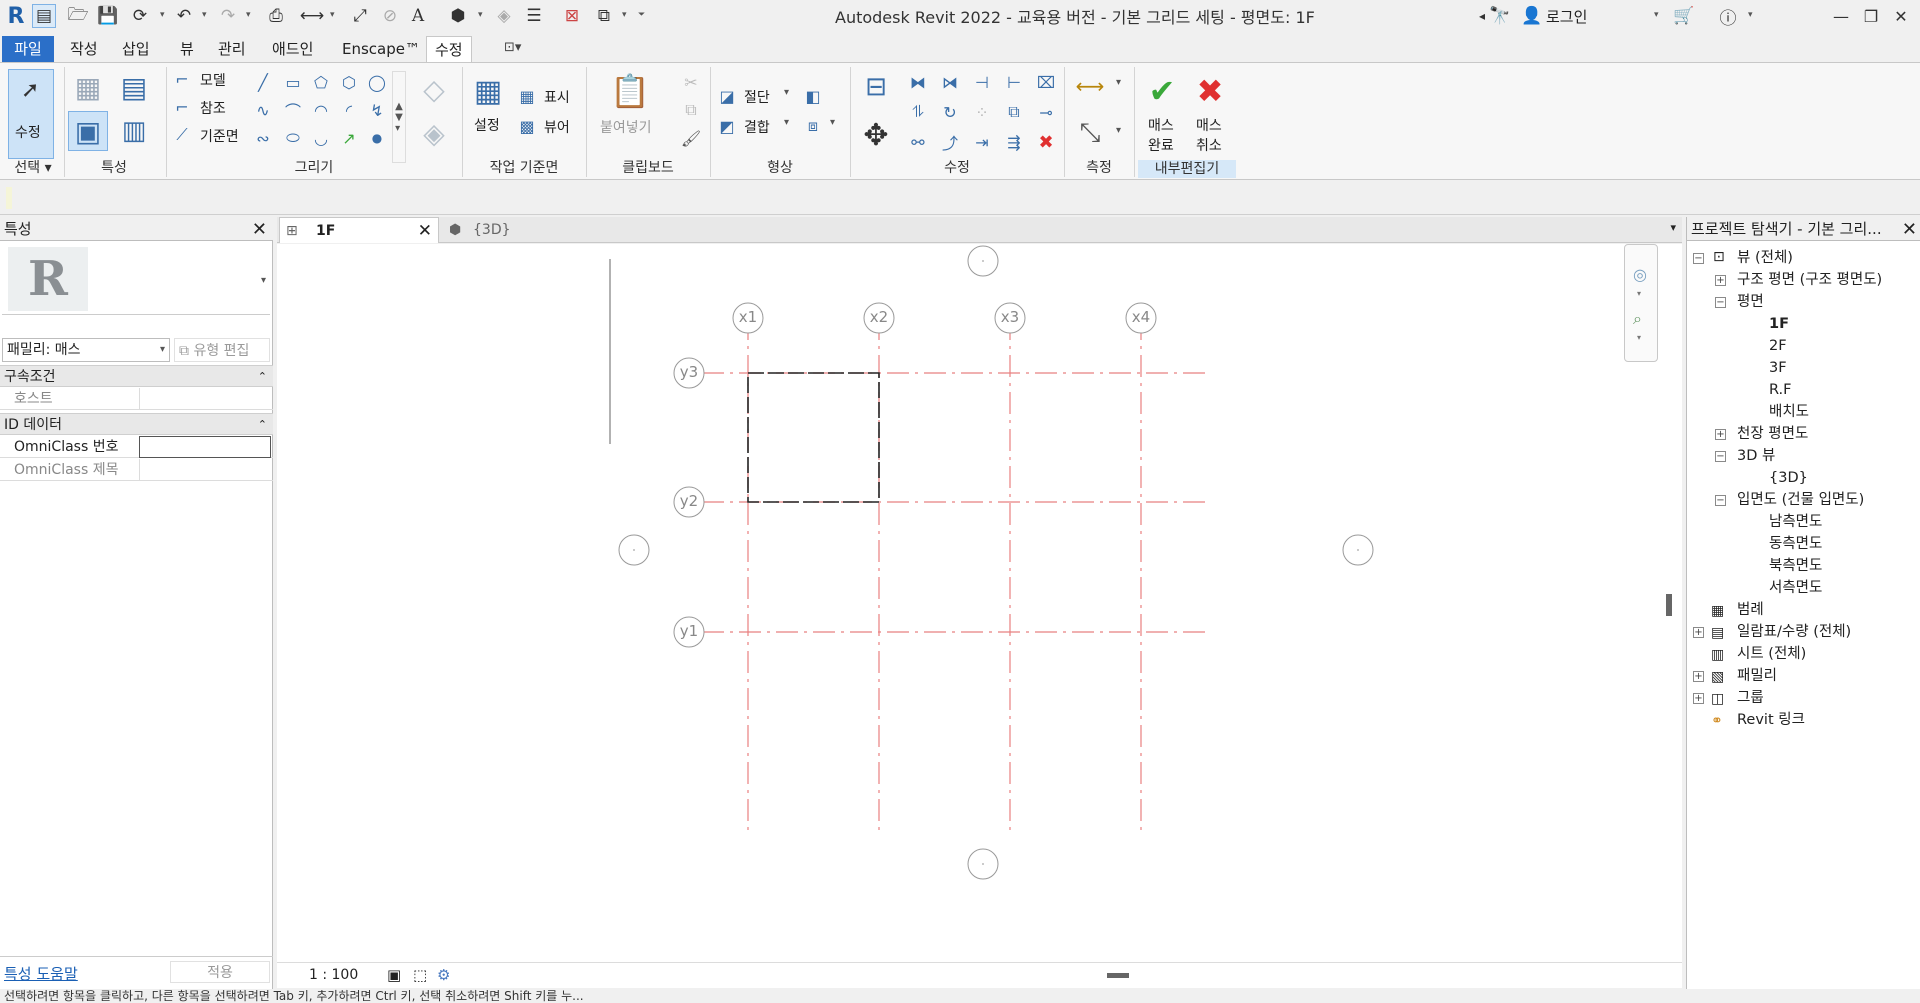 This screenshot has width=1920, height=1003. What do you see at coordinates (292, 49) in the screenshot?
I see `tab-addins: 애드인` at bounding box center [292, 49].